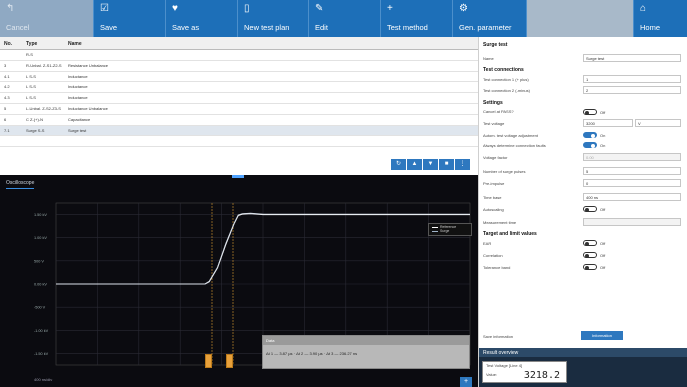  I want to click on table-row: 5 L-Unbal. Z-S2-Z3-S Inductance Unbalance, so click(239, 109).